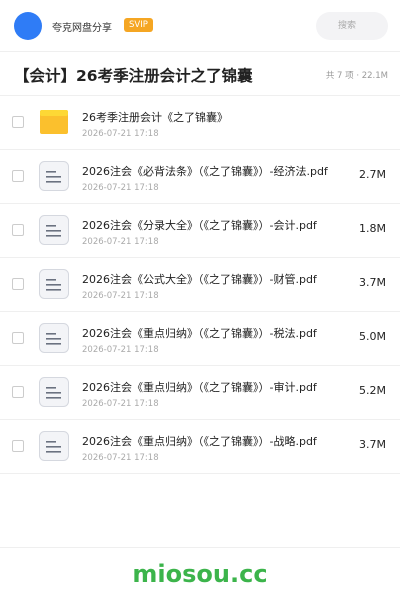  I want to click on file-row: 26考季注册会计《之了锦囊》 2026-07-21 17:18, so click(200, 123).